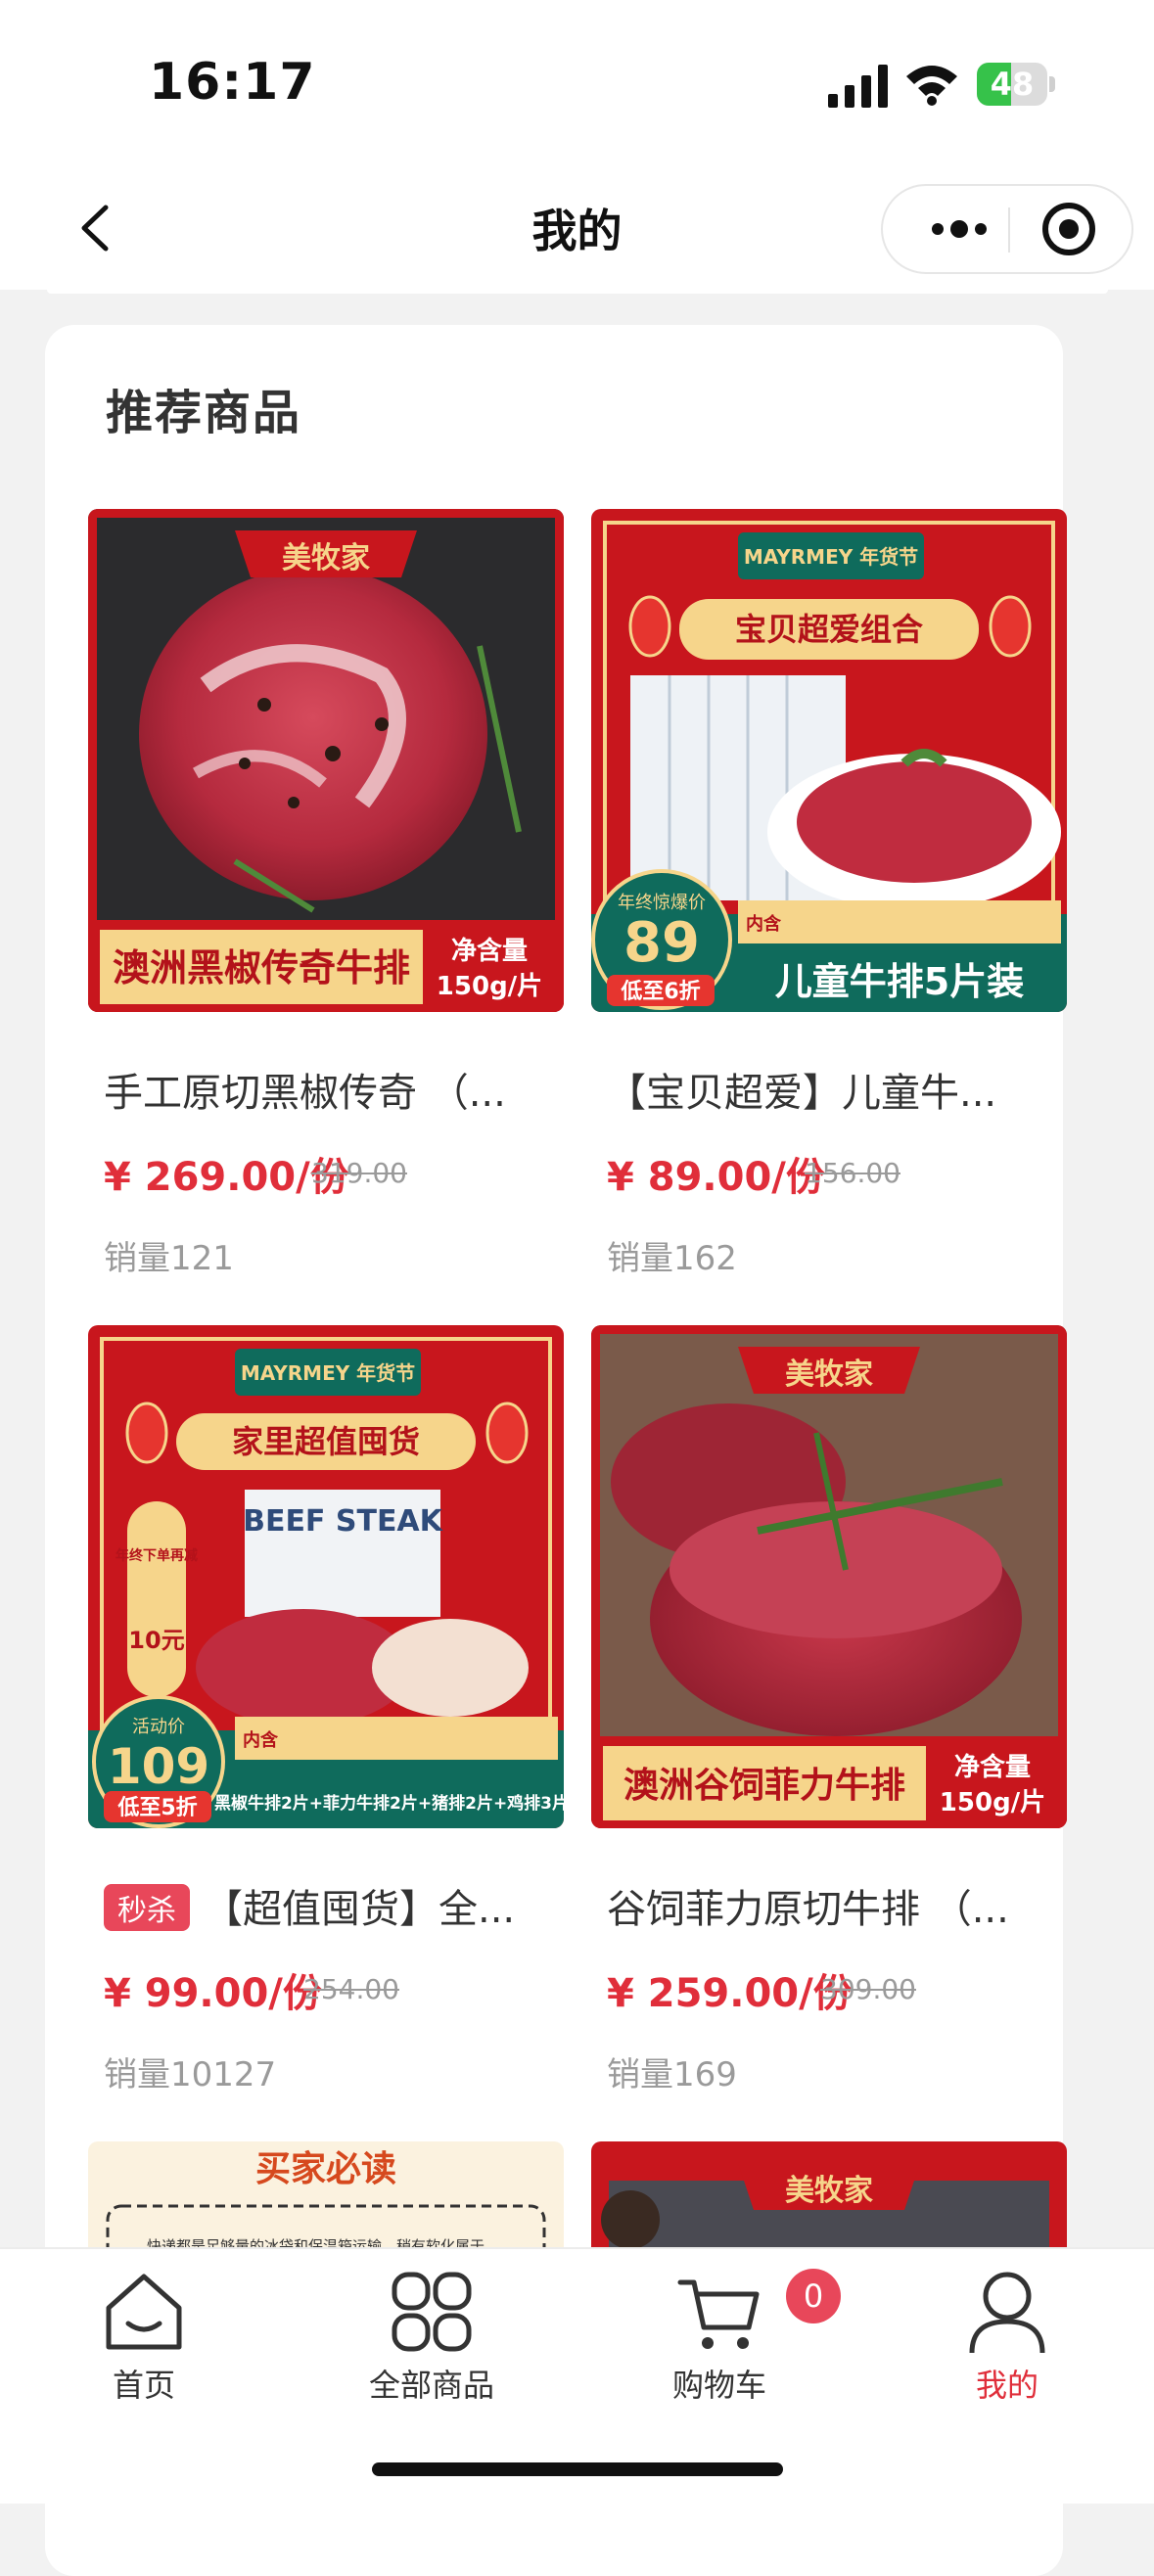  What do you see at coordinates (1007, 2385) in the screenshot?
I see `tab-label: 我的` at bounding box center [1007, 2385].